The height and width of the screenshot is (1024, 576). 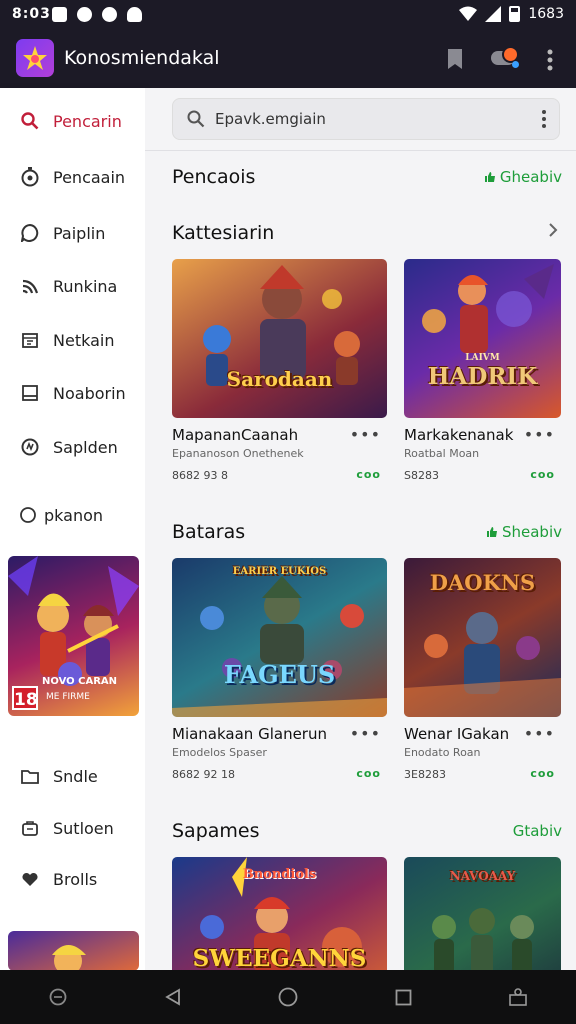 I want to click on drawer-item-heart: Brolls, so click(x=72, y=879).